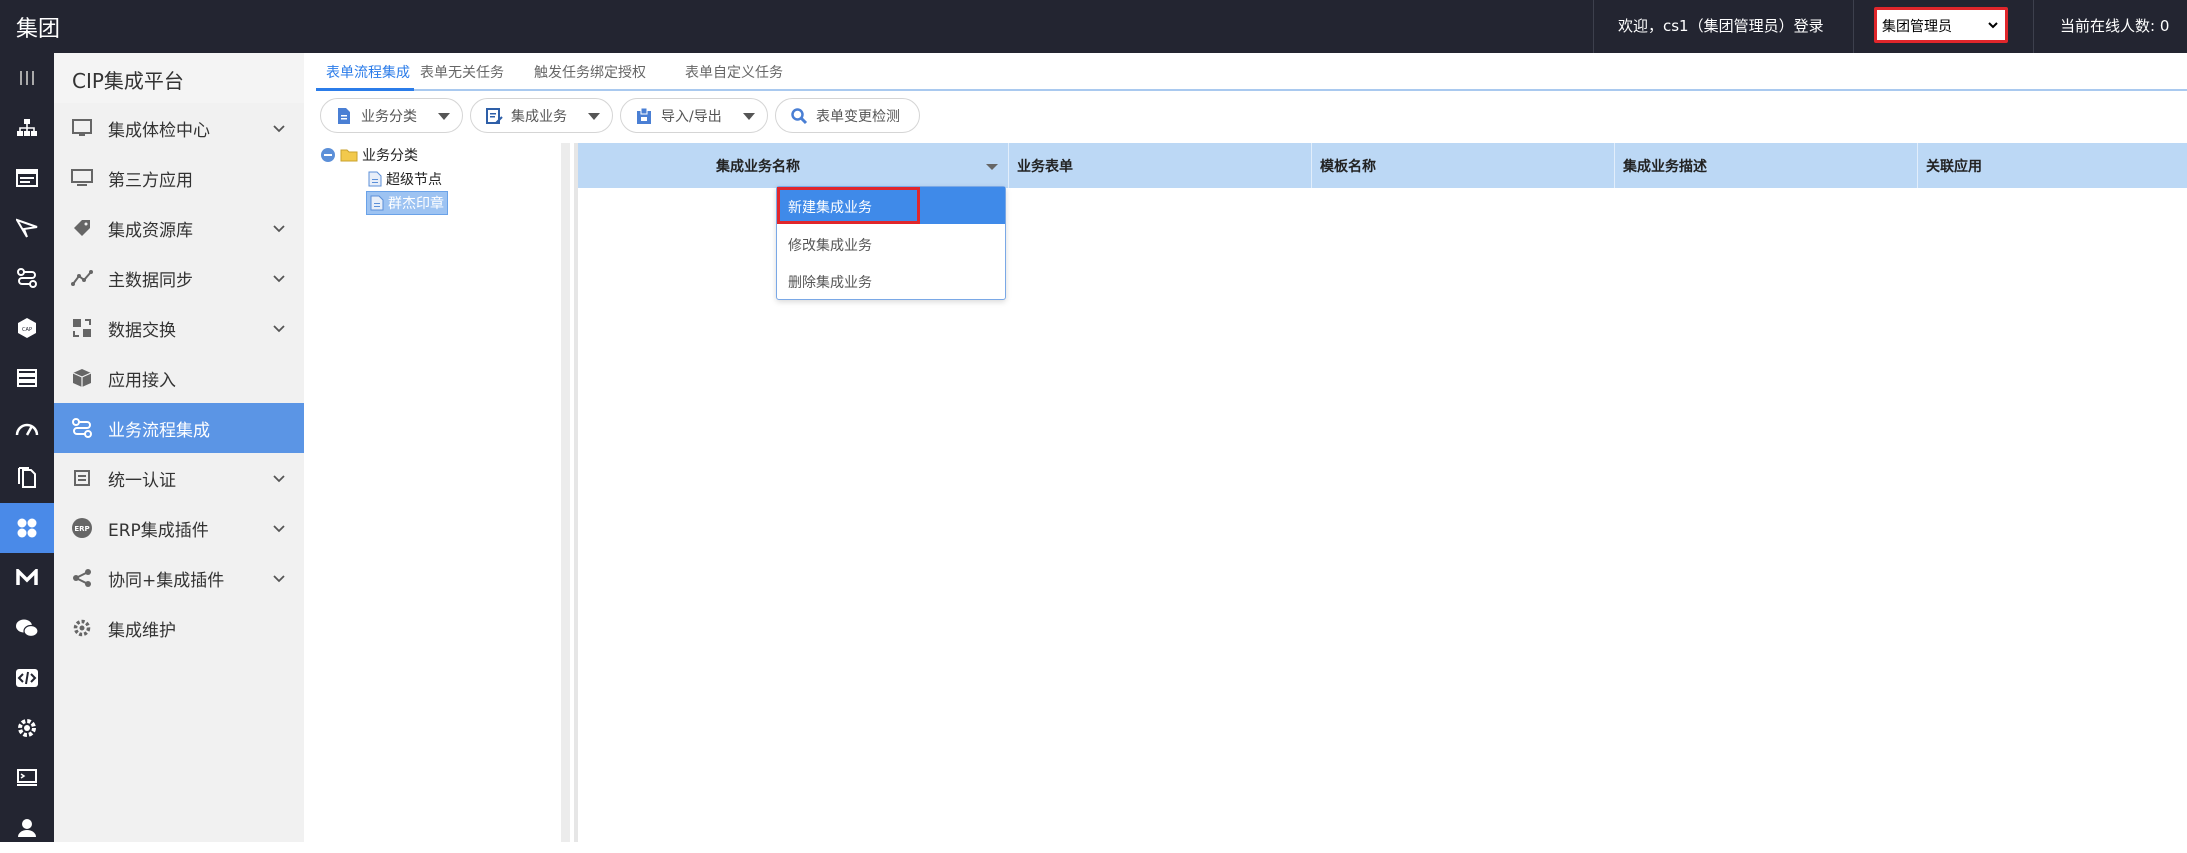 This screenshot has height=853, width=2187. What do you see at coordinates (142, 630) in the screenshot?
I see `sidebar-item-label: 集成维护` at bounding box center [142, 630].